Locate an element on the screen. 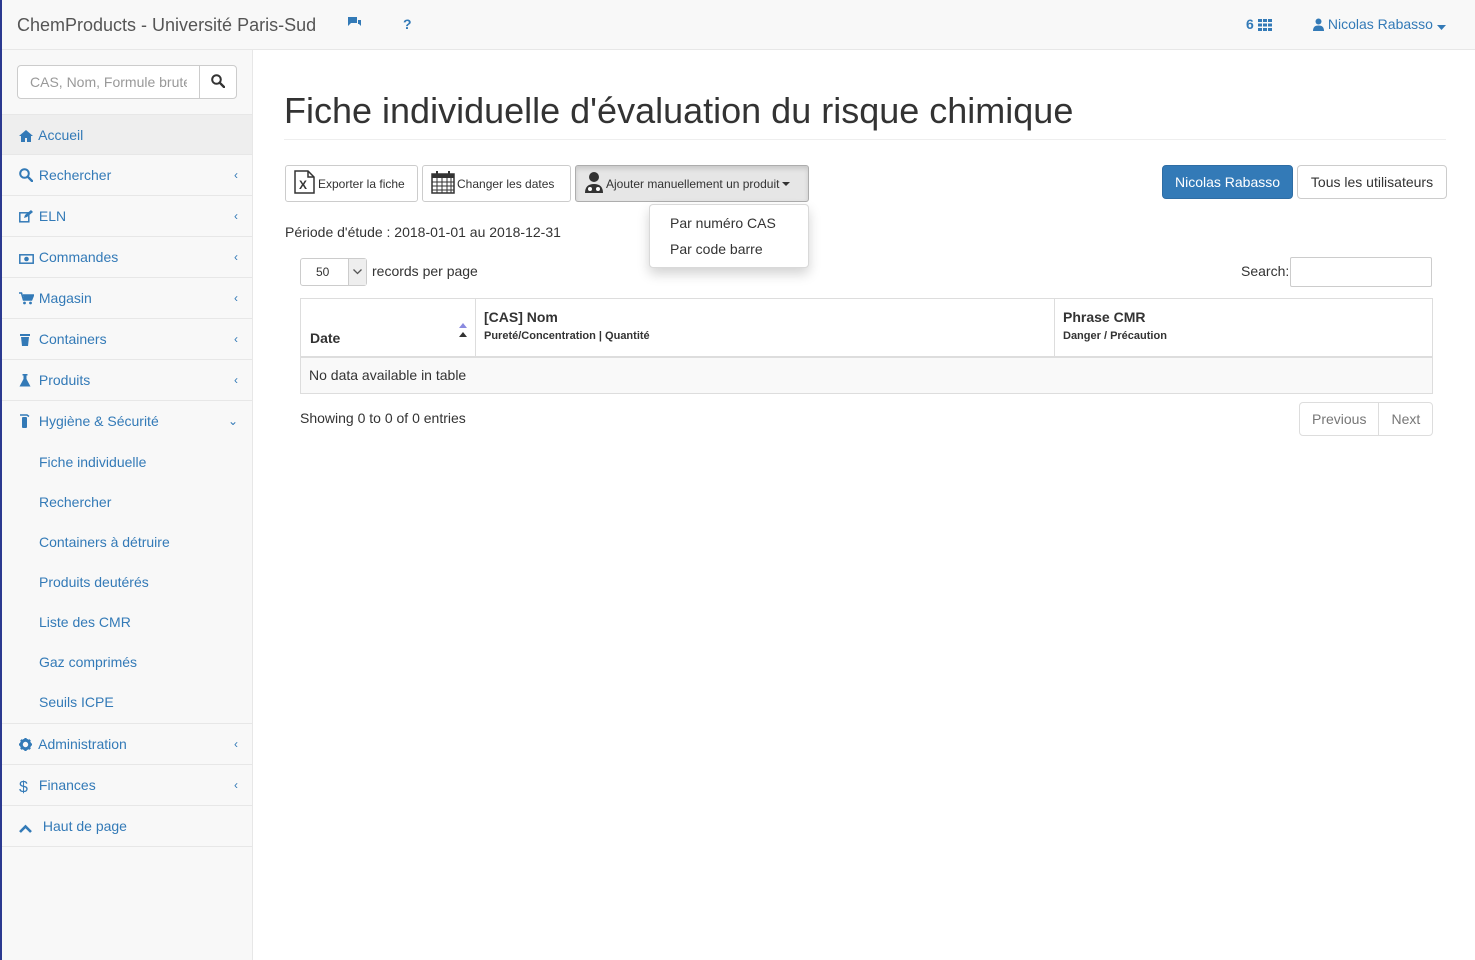 The height and width of the screenshot is (960, 1475). table-search-label: Search: is located at coordinates (1265, 271).